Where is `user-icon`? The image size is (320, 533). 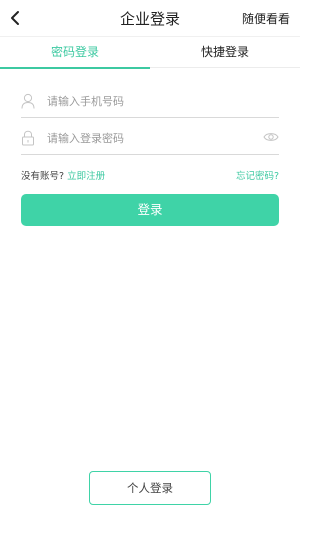 user-icon is located at coordinates (28, 101).